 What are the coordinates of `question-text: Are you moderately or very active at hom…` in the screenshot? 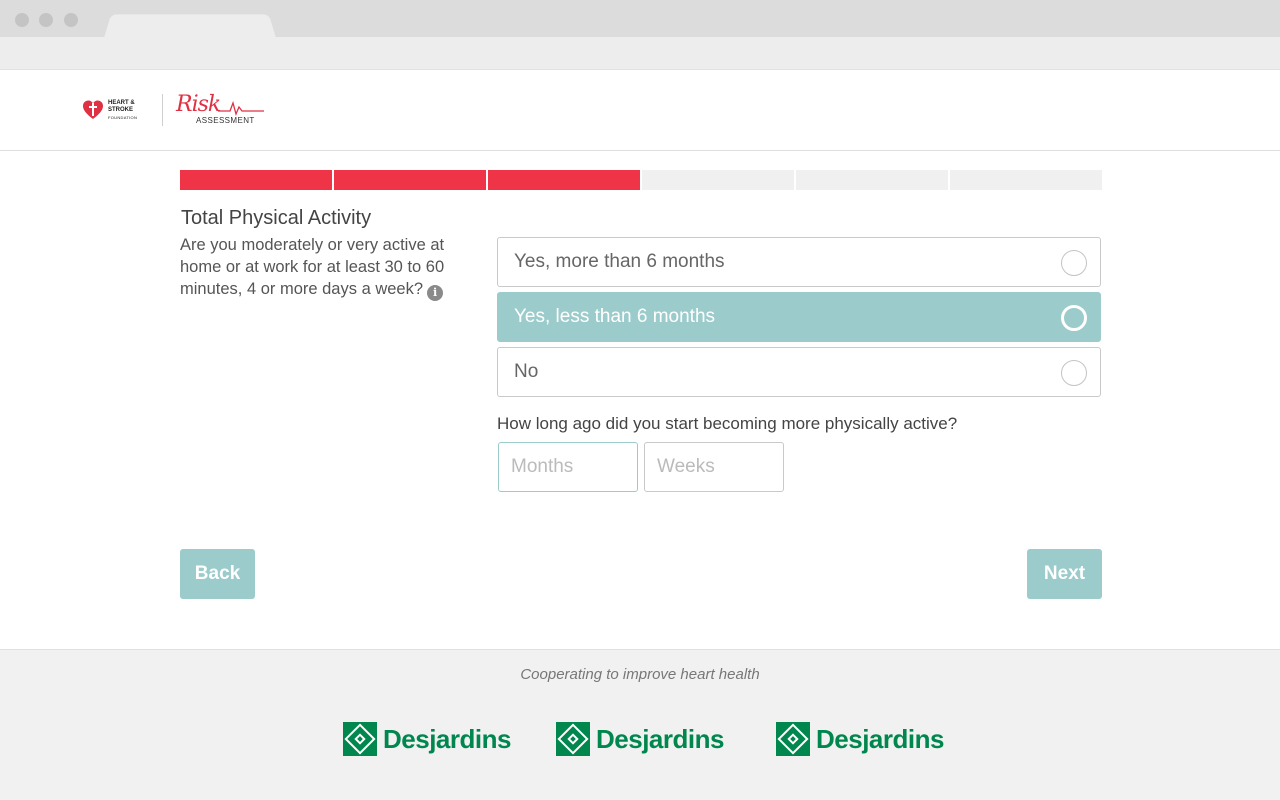 It's located at (325, 267).